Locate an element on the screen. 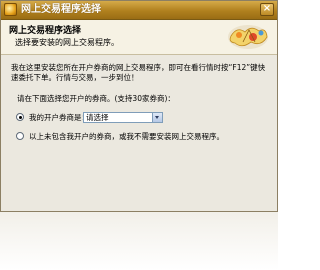 The height and width of the screenshot is (270, 320). broker-option-label: 我的开户券商是： is located at coordinates (59, 117).